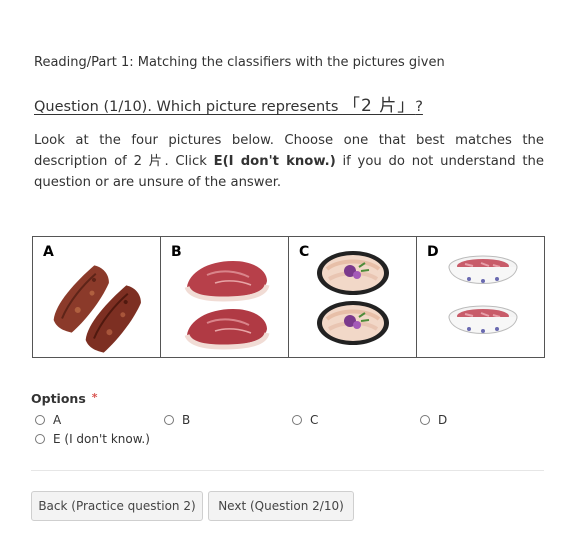 The image size is (575, 541). What do you see at coordinates (48, 252) in the screenshot?
I see `picture-letter-a: A` at bounding box center [48, 252].